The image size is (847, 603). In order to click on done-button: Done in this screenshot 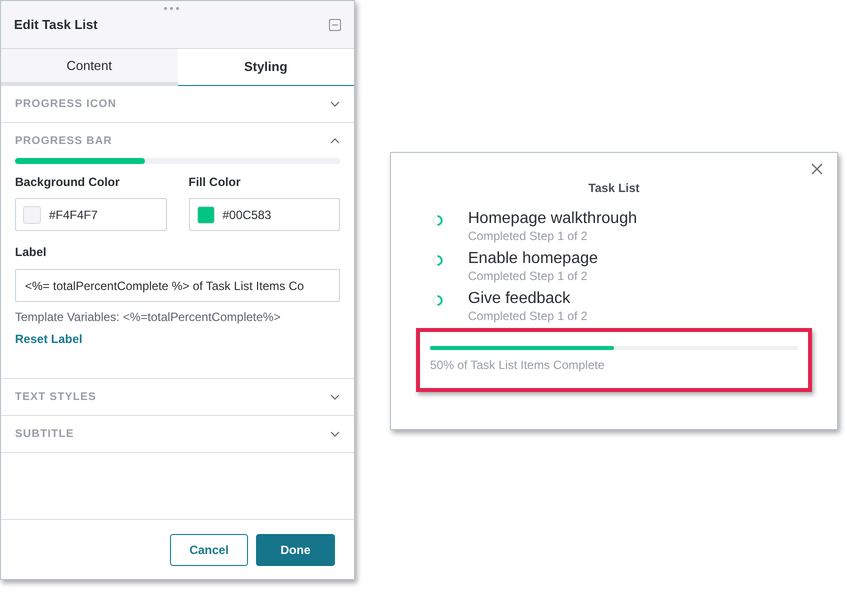, I will do `click(295, 550)`.